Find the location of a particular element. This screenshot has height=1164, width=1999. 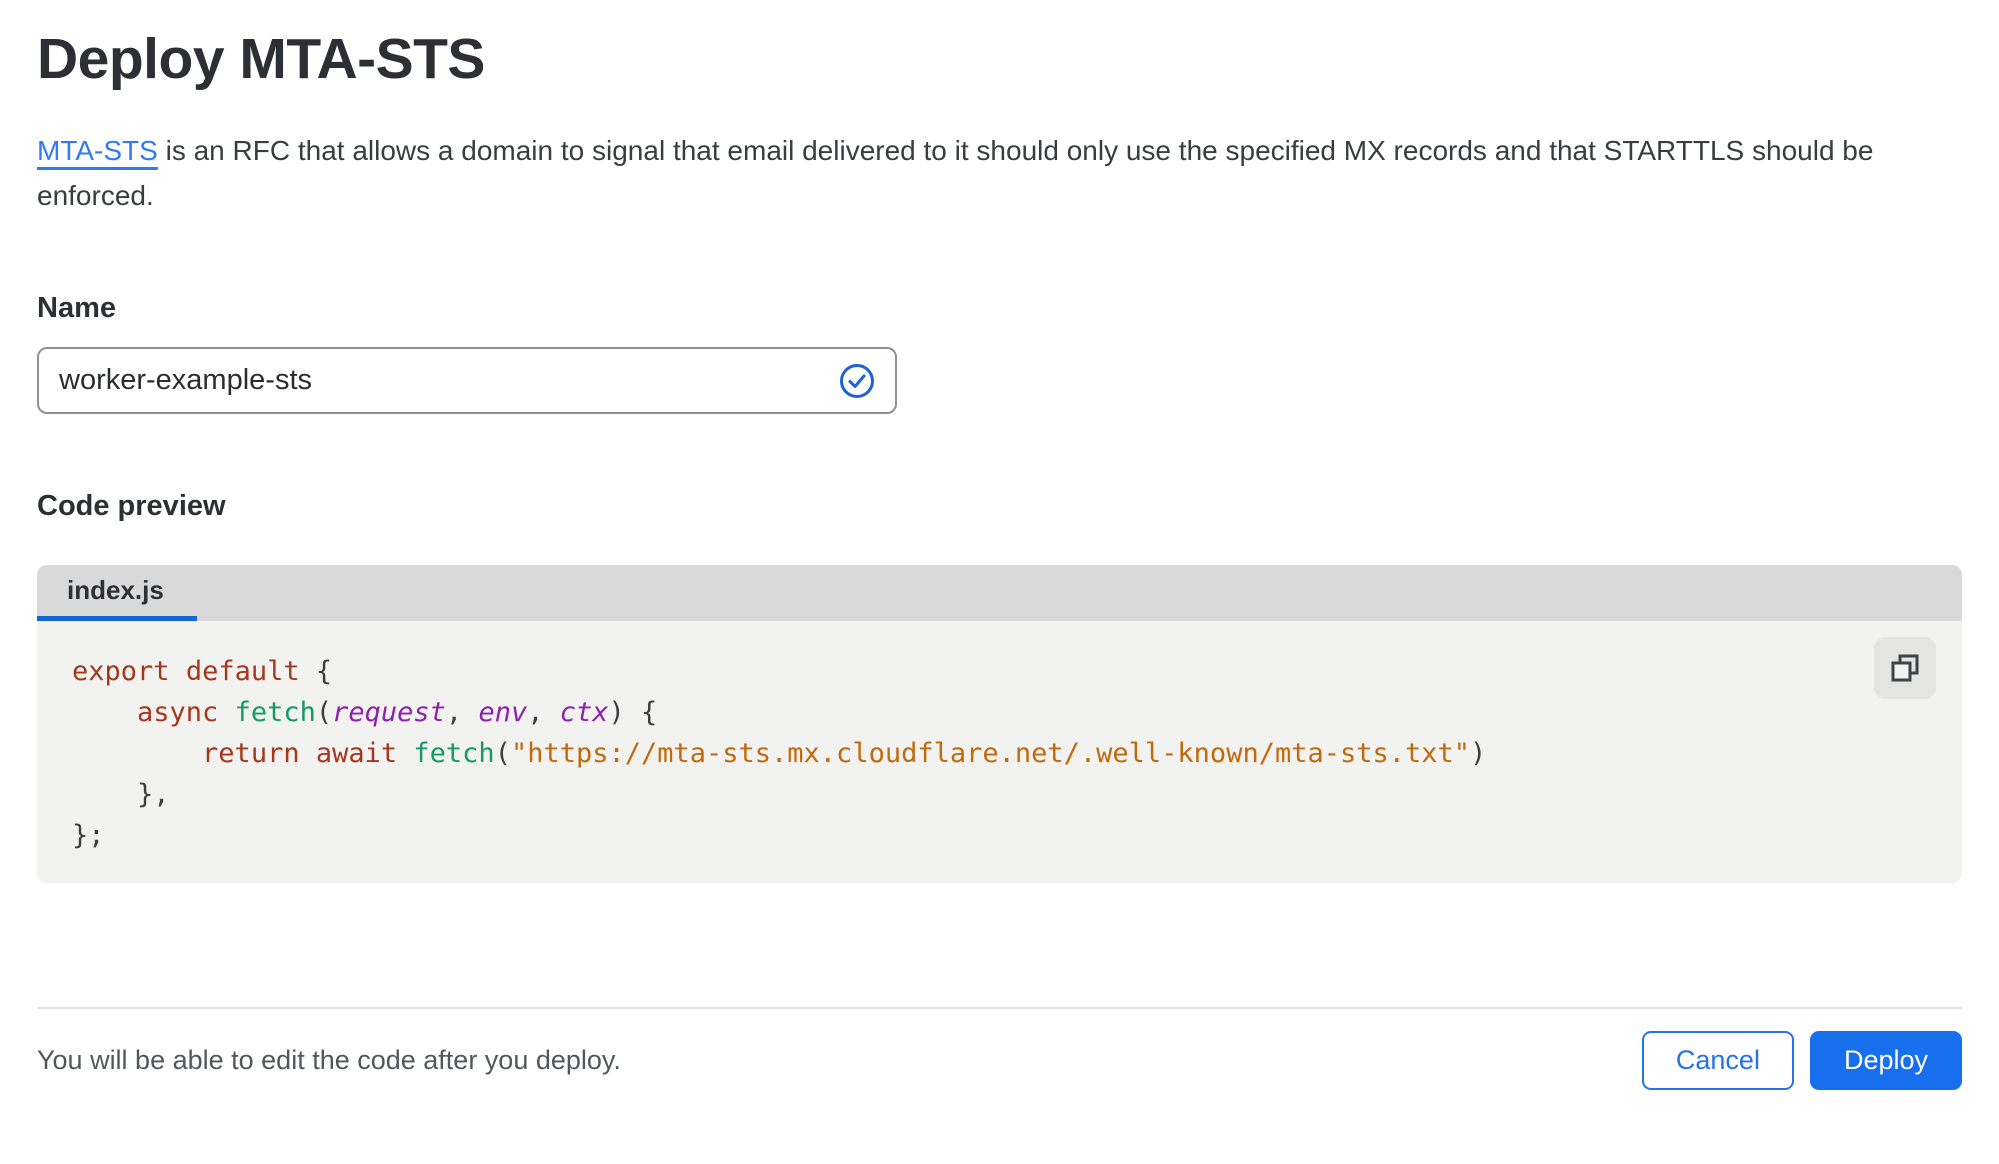

cancel-button: Cancel is located at coordinates (1717, 1060).